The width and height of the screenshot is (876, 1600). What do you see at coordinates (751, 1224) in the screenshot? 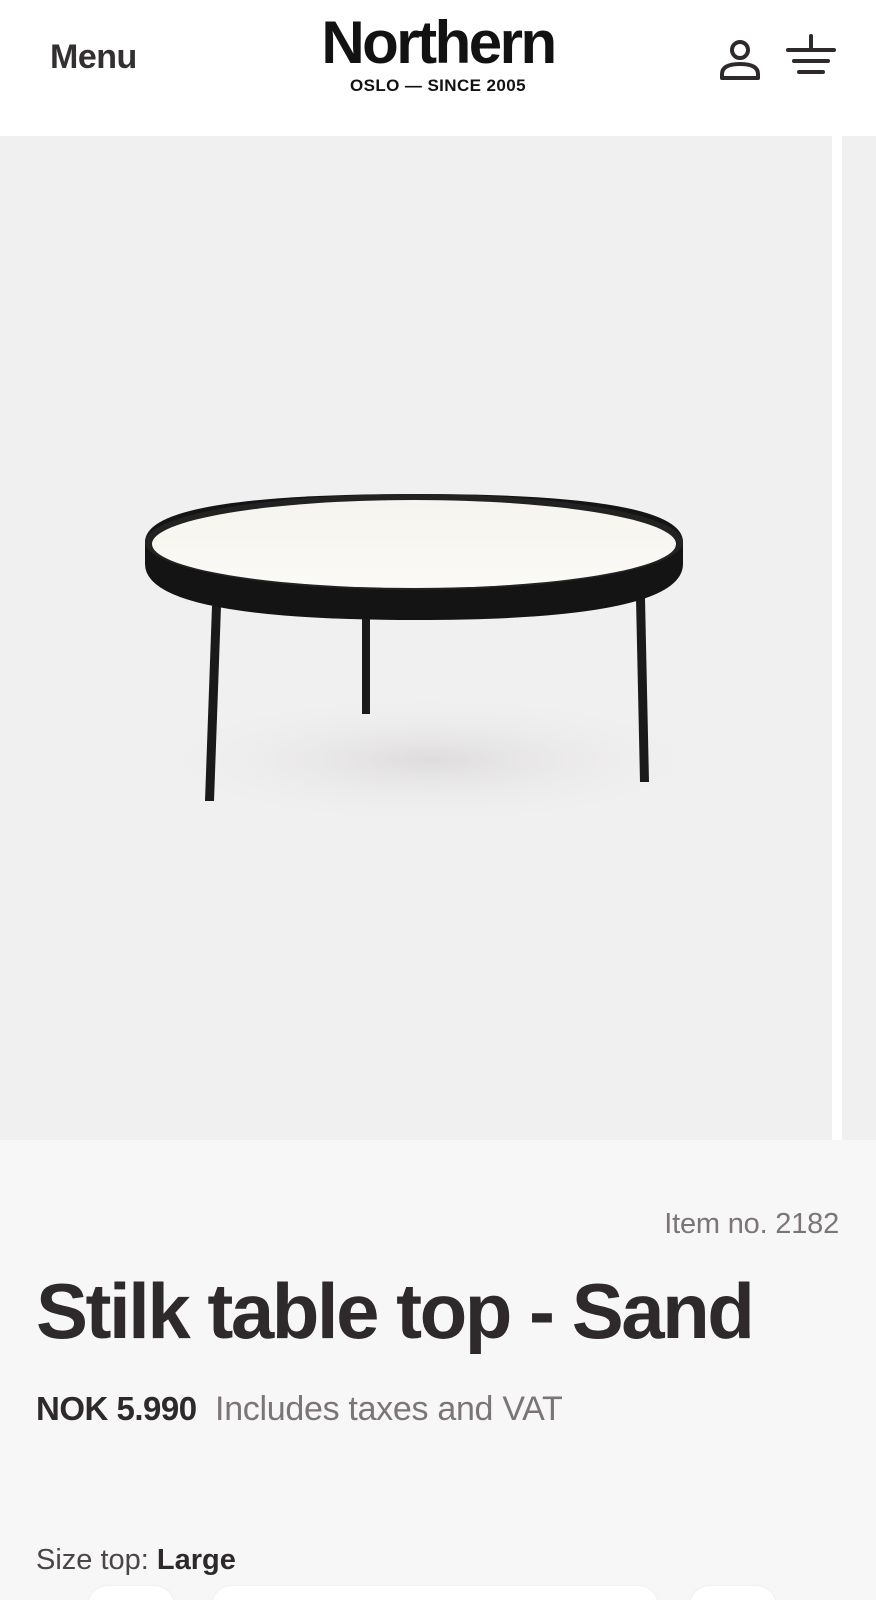
I see `item-number: Item no. 2182` at bounding box center [751, 1224].